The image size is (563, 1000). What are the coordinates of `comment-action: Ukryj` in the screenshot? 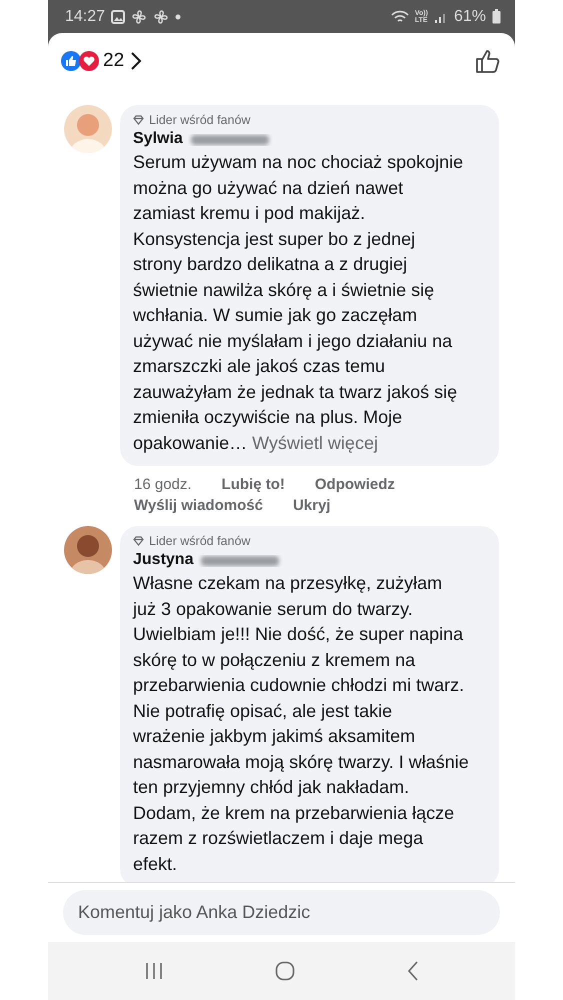 It's located at (311, 505).